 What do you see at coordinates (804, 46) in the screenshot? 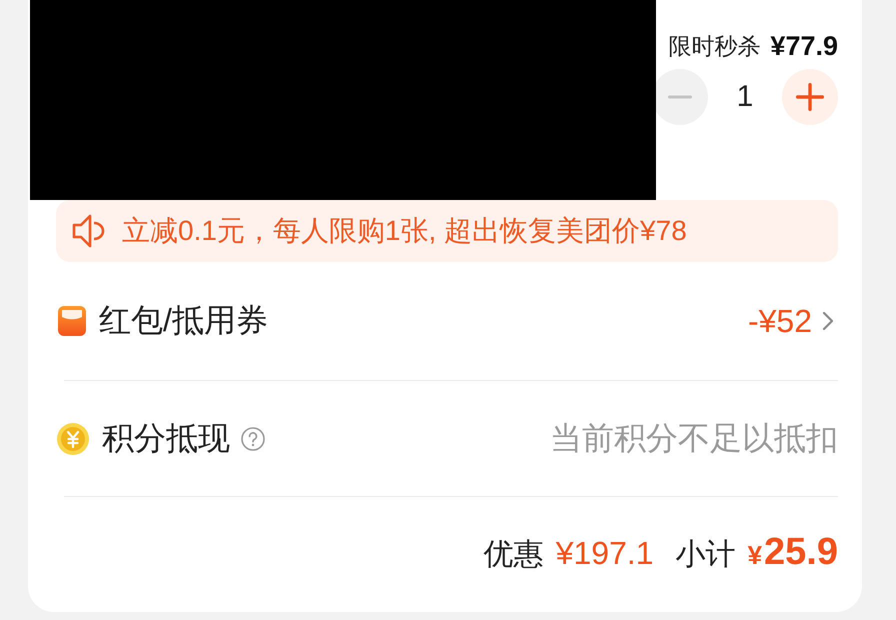
I see `product-price: ¥77.9` at bounding box center [804, 46].